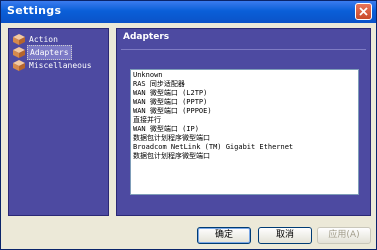 The height and width of the screenshot is (250, 377). I want to click on list-item: WAN 微型端口 (PPTP), so click(170, 102).